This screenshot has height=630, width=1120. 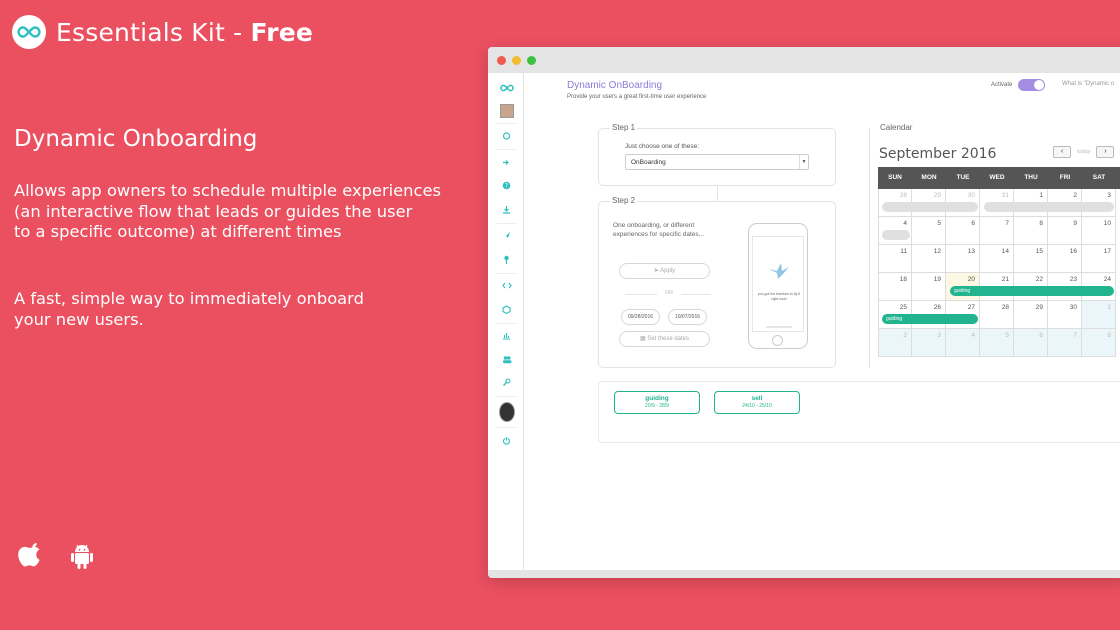 I want to click on calendar-week-row: 28 29 30 31 1 2 3, so click(x=999, y=203).